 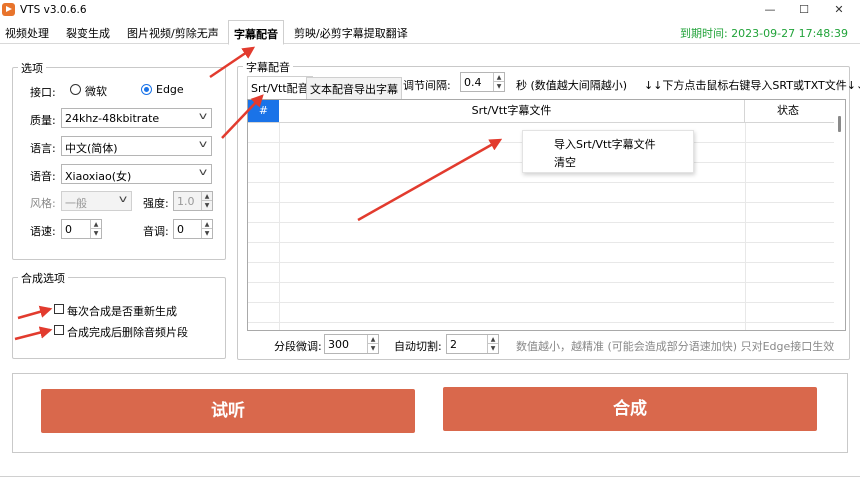 I want to click on tab-text-dubbing: 文本配音导出字幕, so click(x=354, y=89).